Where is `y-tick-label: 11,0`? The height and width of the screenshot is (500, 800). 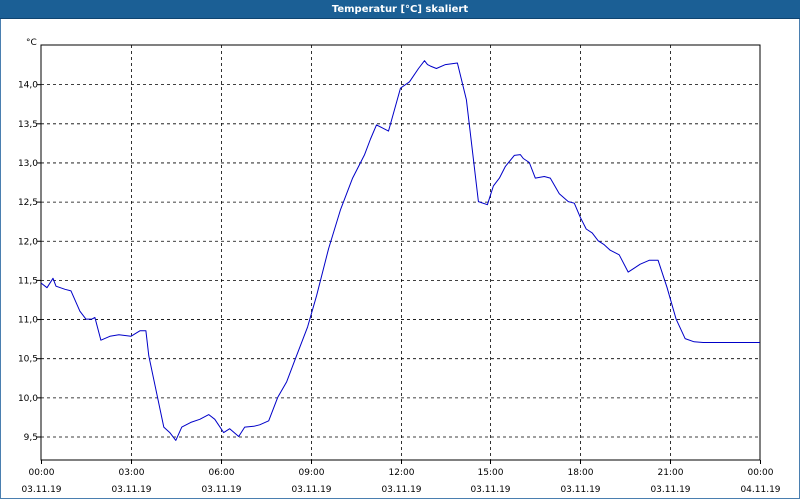 y-tick-label: 11,0 is located at coordinates (28, 321).